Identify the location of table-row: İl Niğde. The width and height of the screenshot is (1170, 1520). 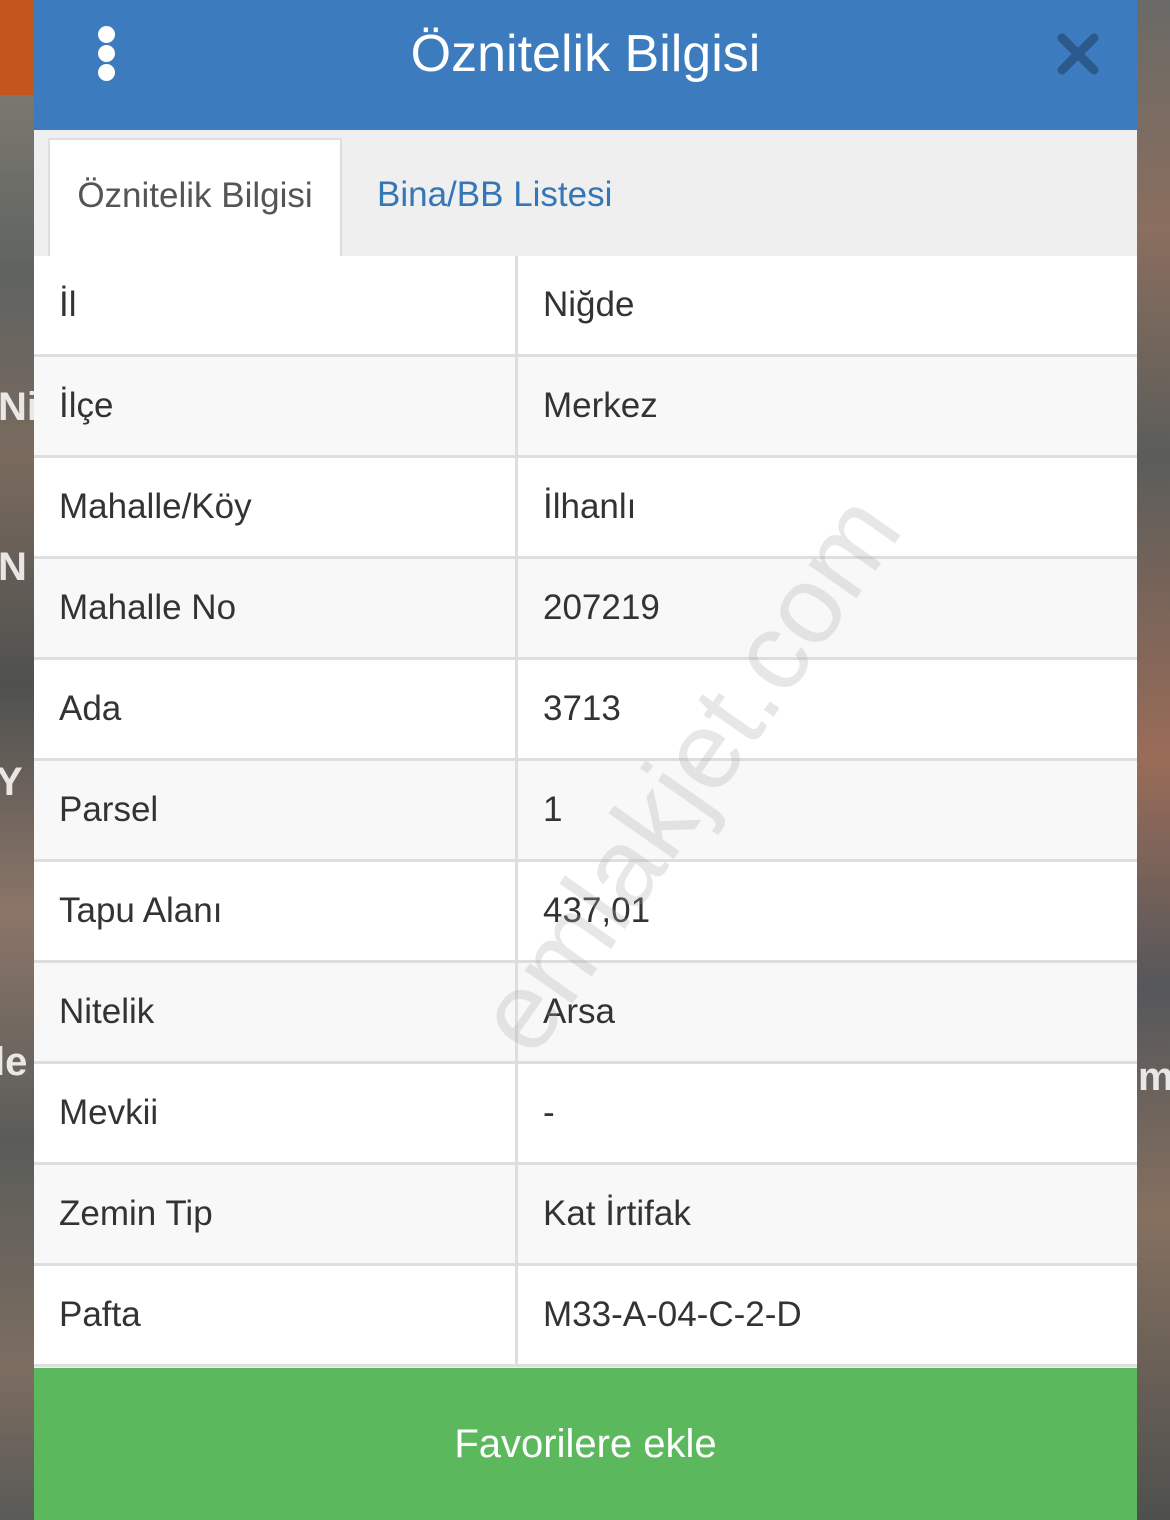
(585, 306).